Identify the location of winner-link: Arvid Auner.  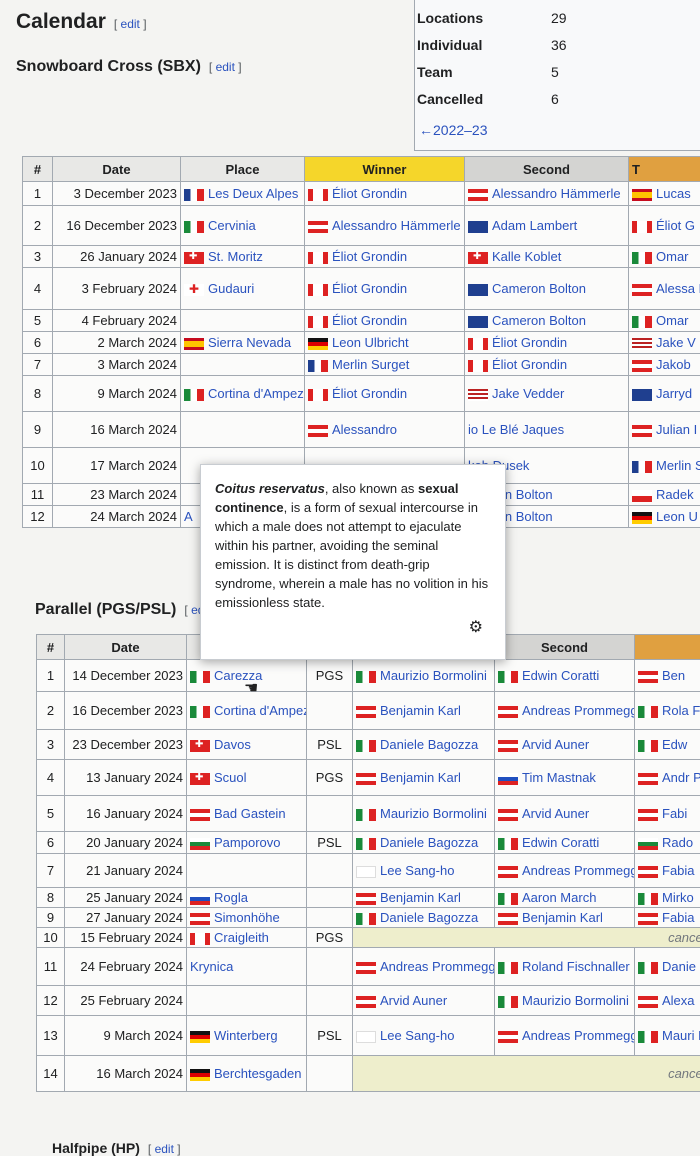
(413, 1000).